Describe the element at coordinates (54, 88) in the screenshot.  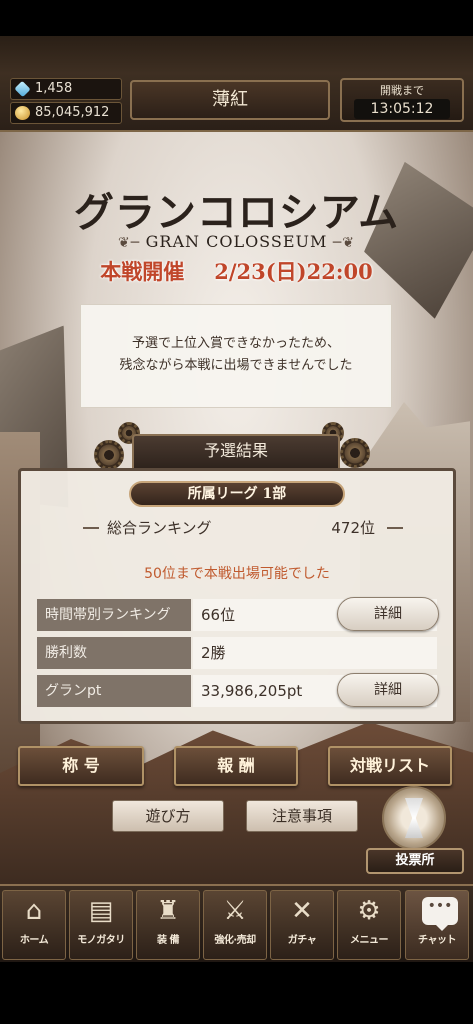
I see `gem-count: 1,458` at that location.